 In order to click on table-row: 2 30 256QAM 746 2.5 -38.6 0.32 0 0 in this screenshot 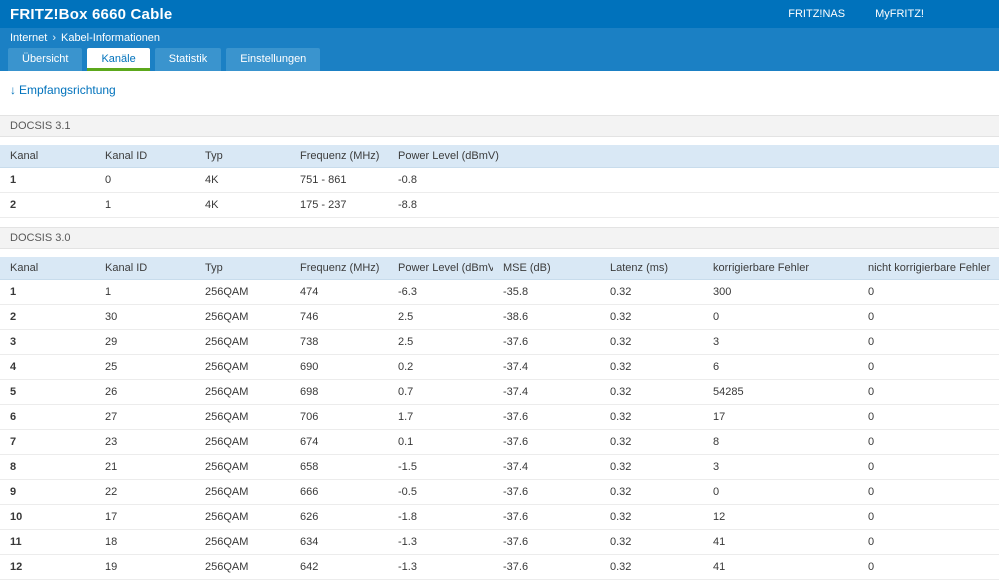, I will do `click(499, 317)`.